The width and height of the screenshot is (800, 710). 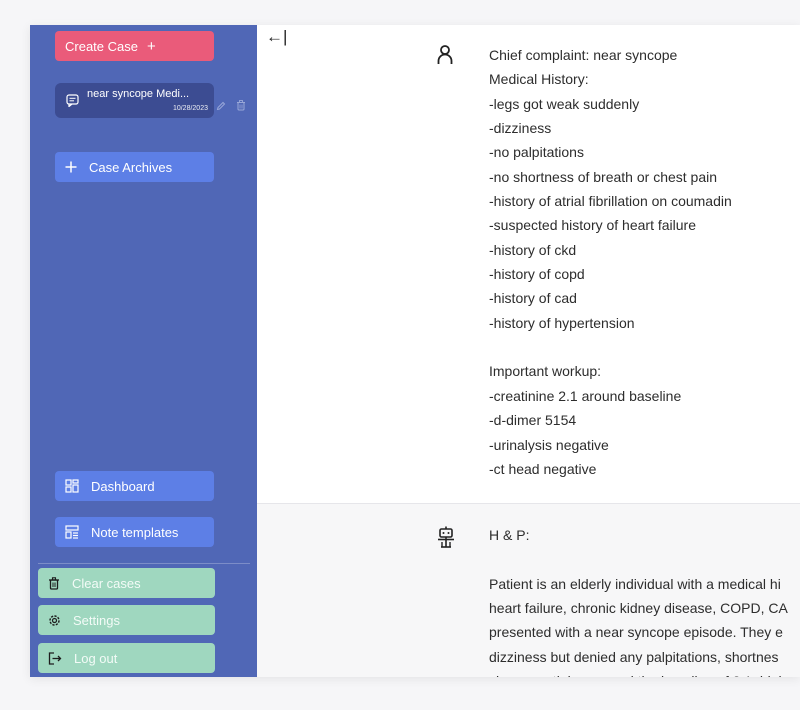 I want to click on case-archives-button: Case Archives, so click(x=134, y=167).